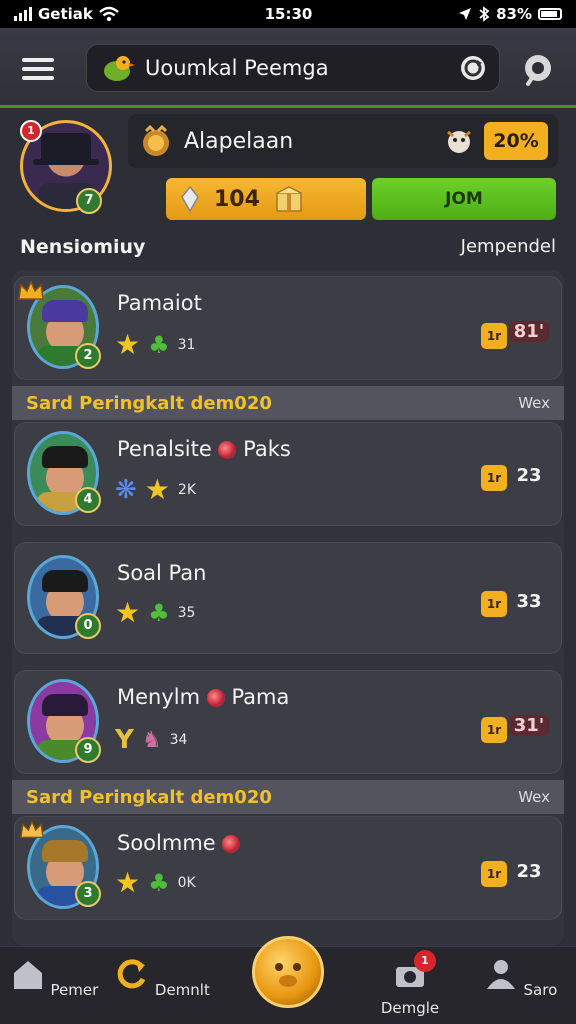 The width and height of the screenshot is (576, 1024). Describe the element at coordinates (237, 199) in the screenshot. I see `coin-amount: 104` at that location.